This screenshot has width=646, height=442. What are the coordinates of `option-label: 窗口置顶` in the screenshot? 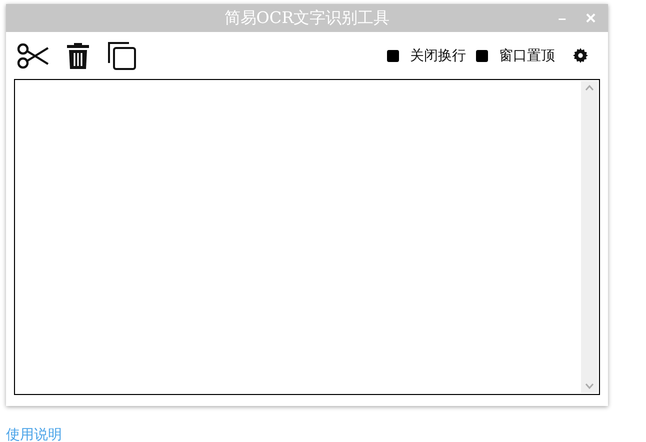 It's located at (527, 55).